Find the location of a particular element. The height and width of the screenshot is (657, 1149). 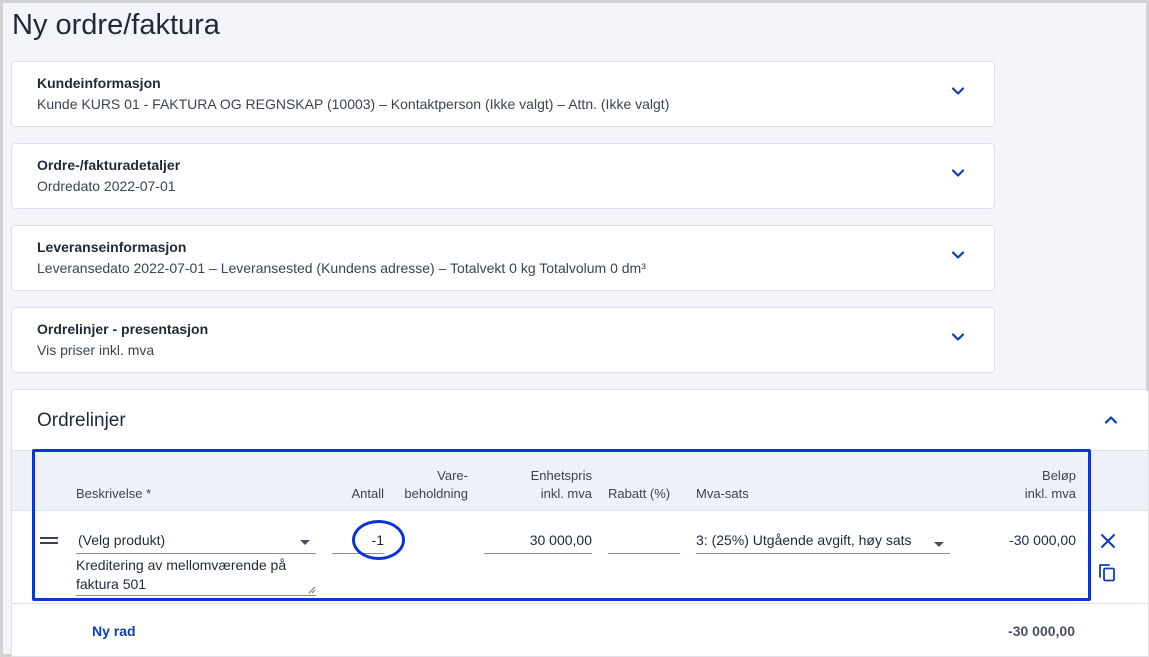

close-icon is located at coordinates (1108, 541).